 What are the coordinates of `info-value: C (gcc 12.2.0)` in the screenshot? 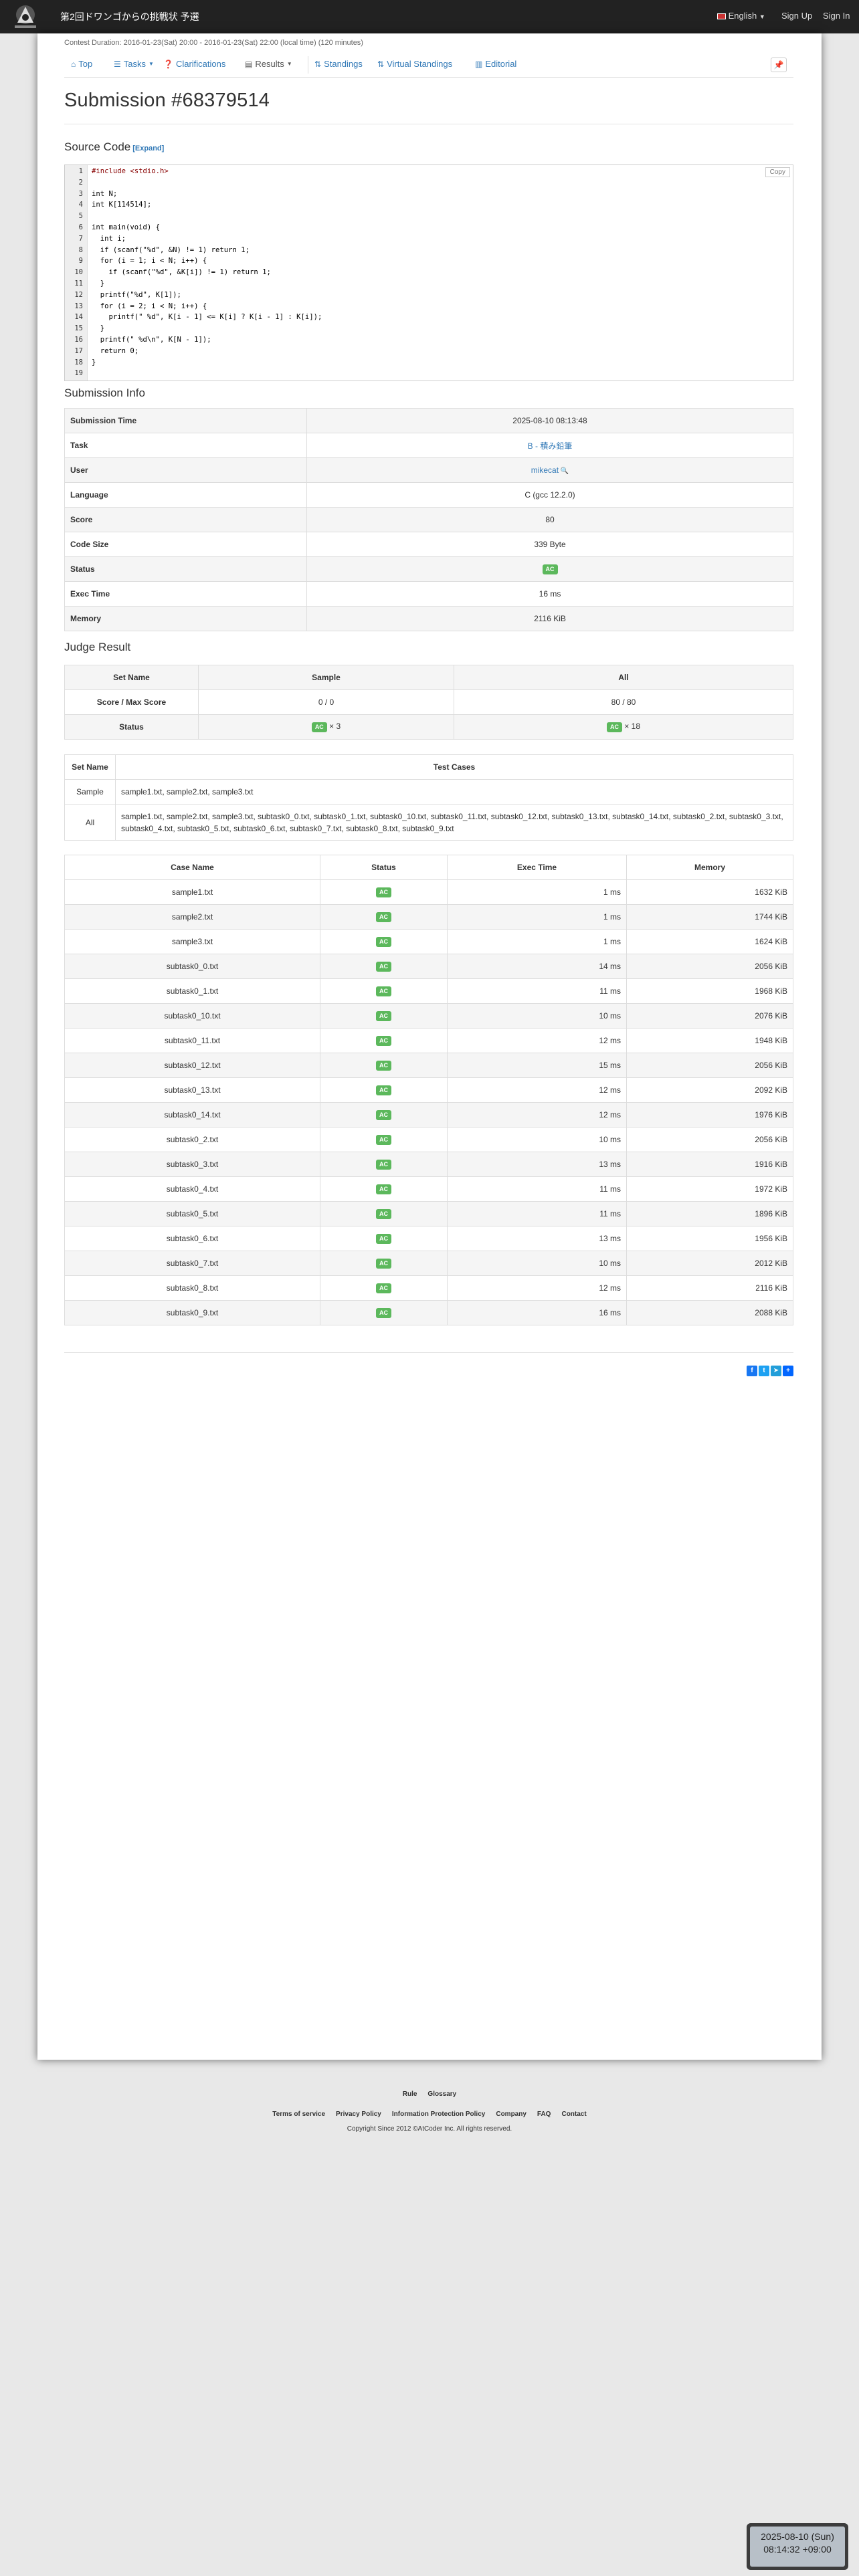 It's located at (549, 495).